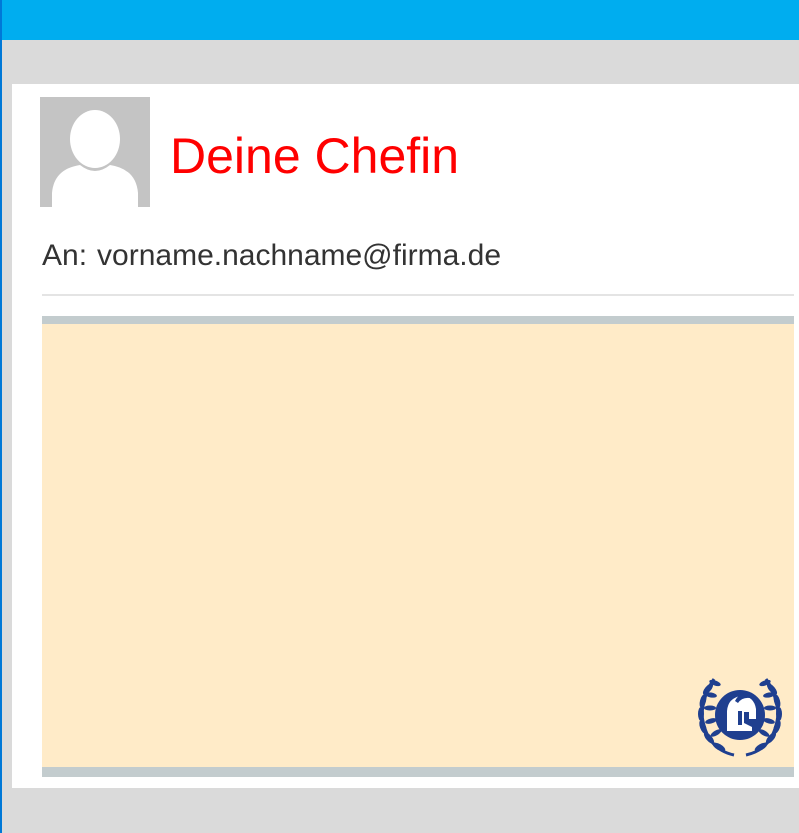 Image resolution: width=799 pixels, height=833 pixels. What do you see at coordinates (65, 255) in the screenshot?
I see `to-label: An:` at bounding box center [65, 255].